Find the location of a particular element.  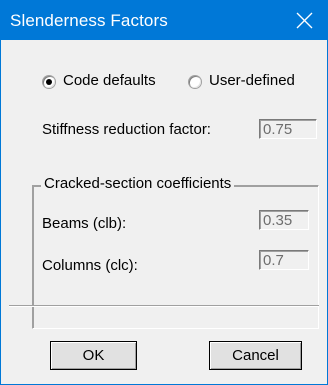

stiffness-label: Stiffness reduction factor: is located at coordinates (126, 129).